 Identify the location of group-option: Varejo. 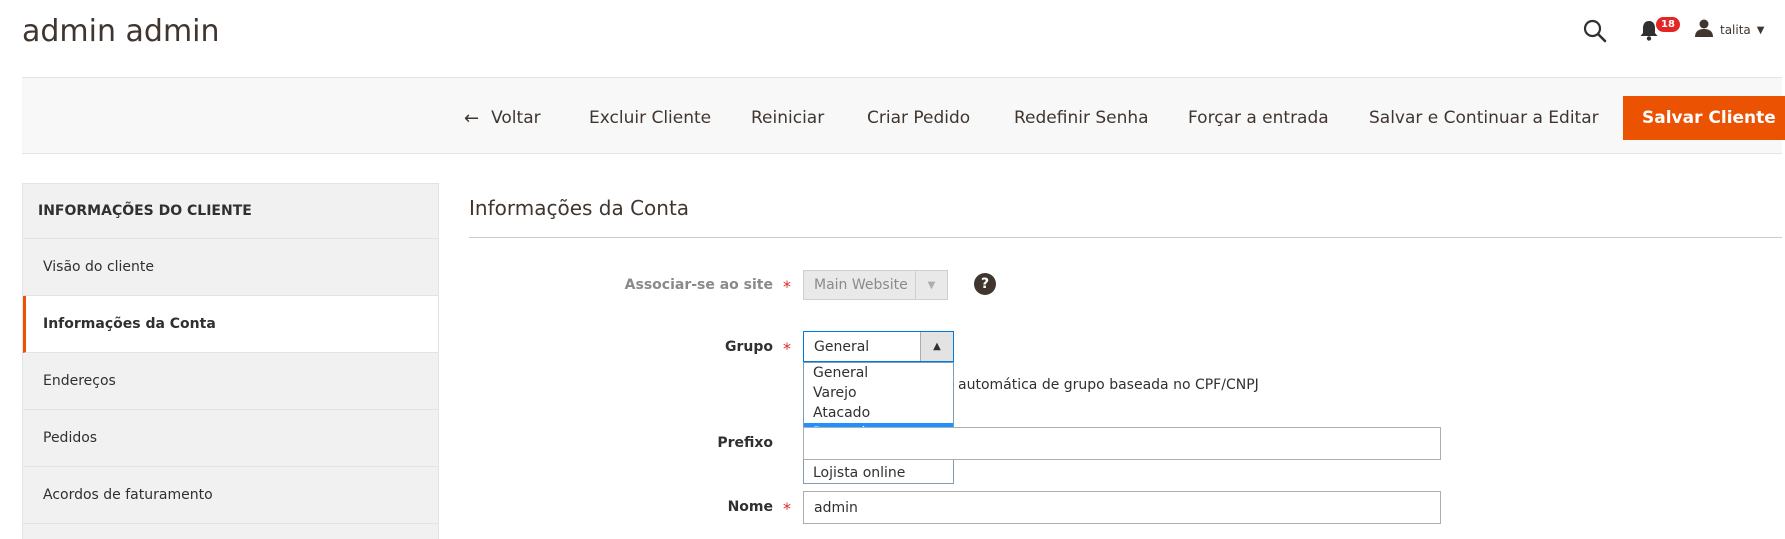
(878, 393).